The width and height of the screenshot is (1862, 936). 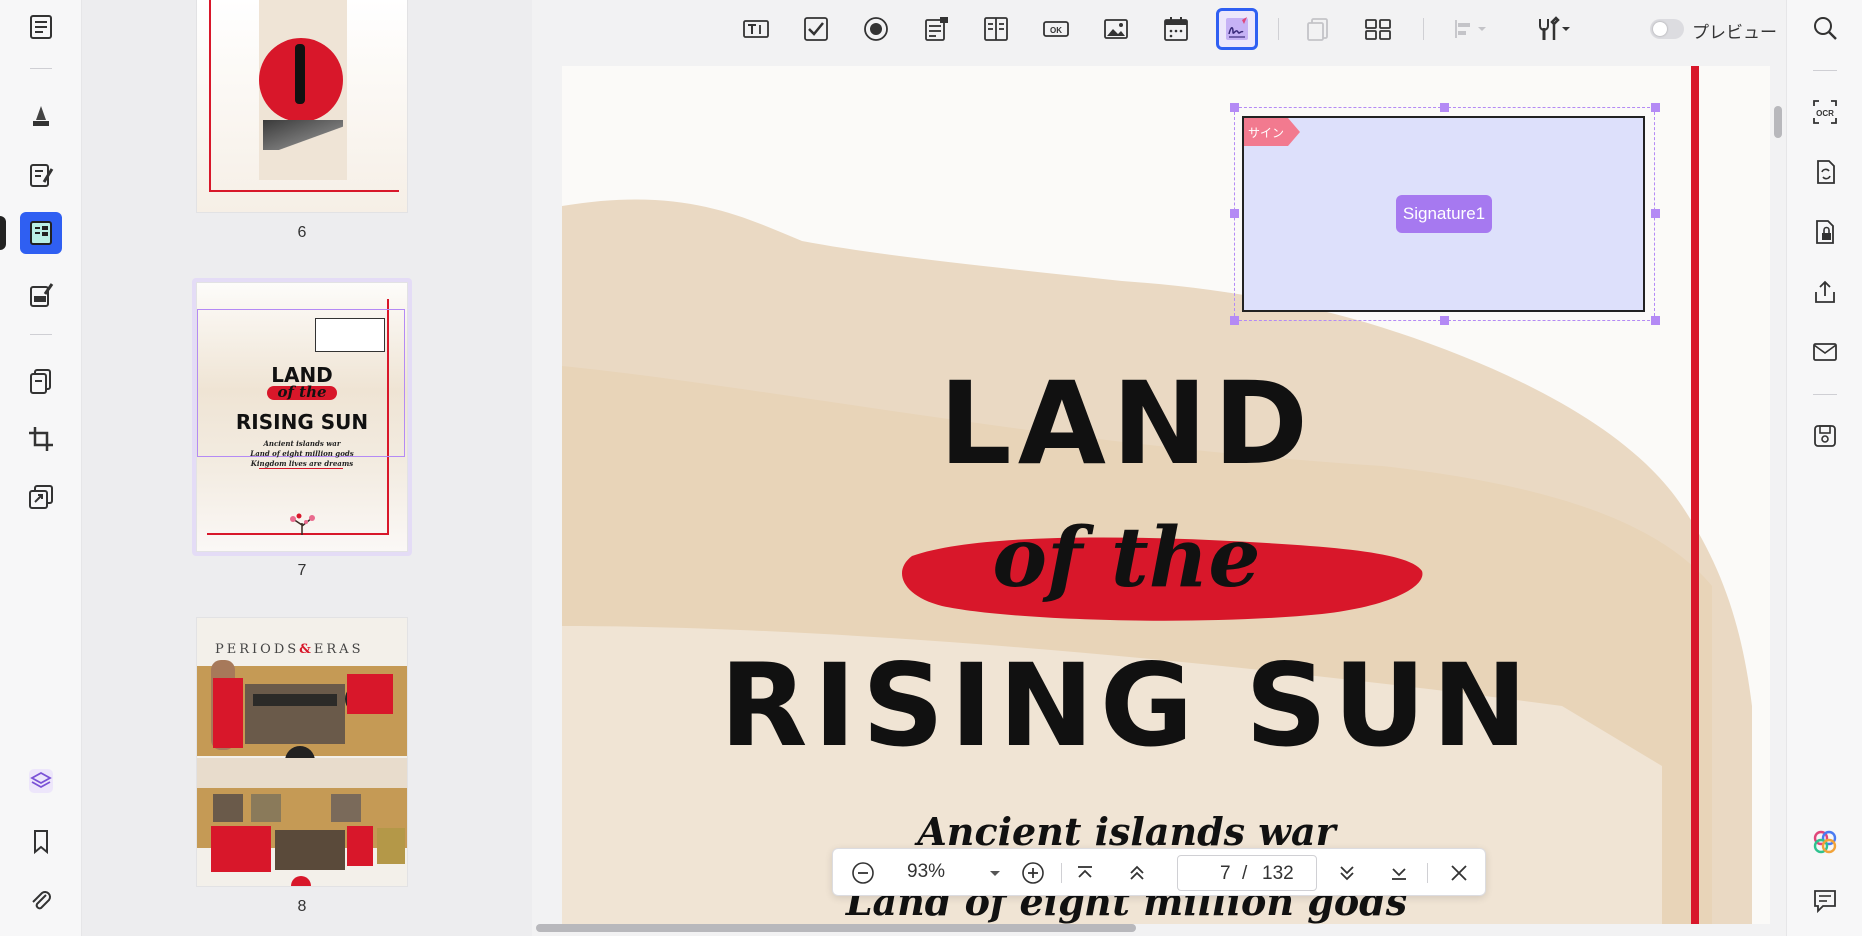 I want to click on vertical-scrollbar-thumb, so click(x=1778, y=122).